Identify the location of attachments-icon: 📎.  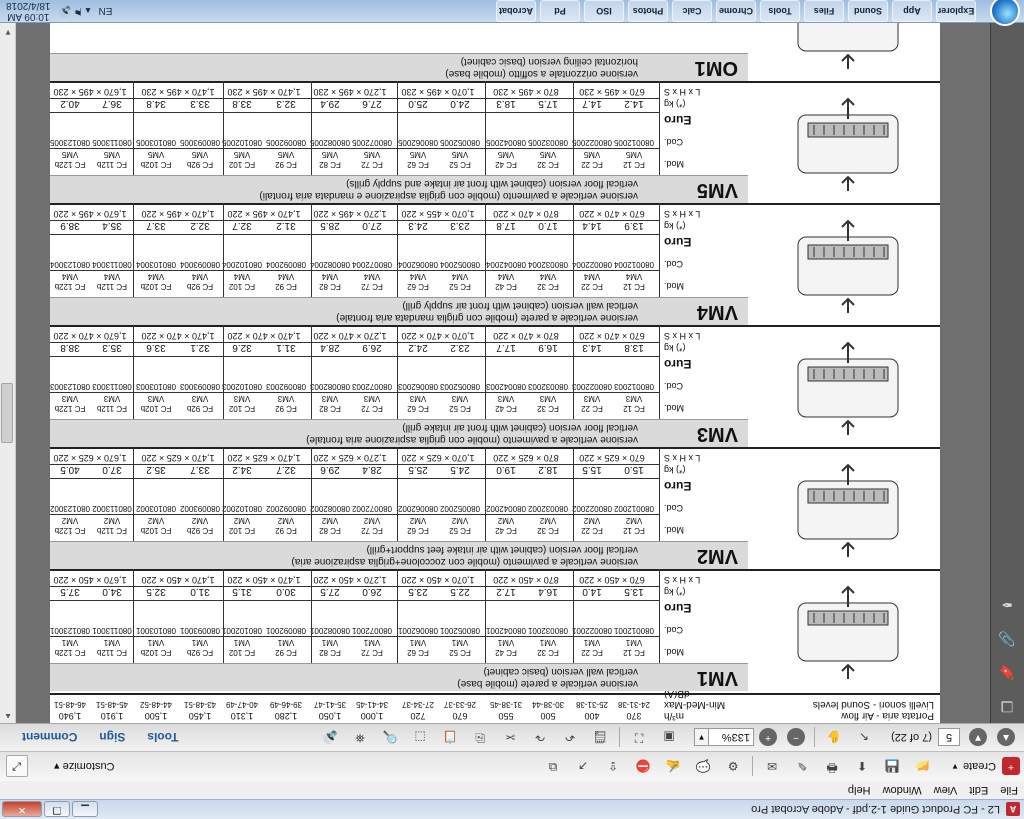
(1007, 637).